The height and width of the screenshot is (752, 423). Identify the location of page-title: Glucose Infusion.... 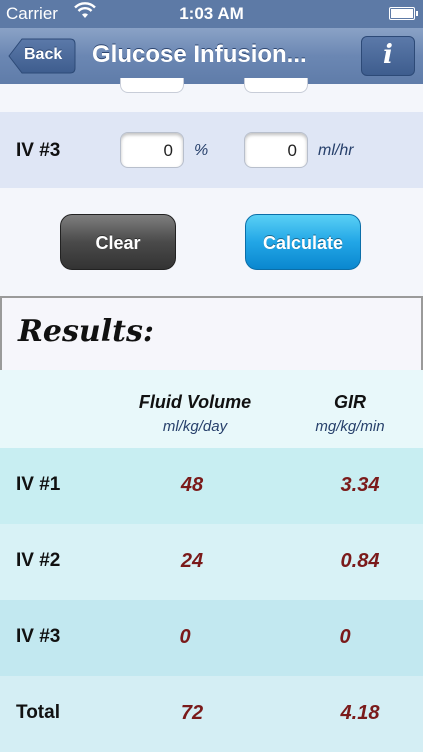
(199, 54).